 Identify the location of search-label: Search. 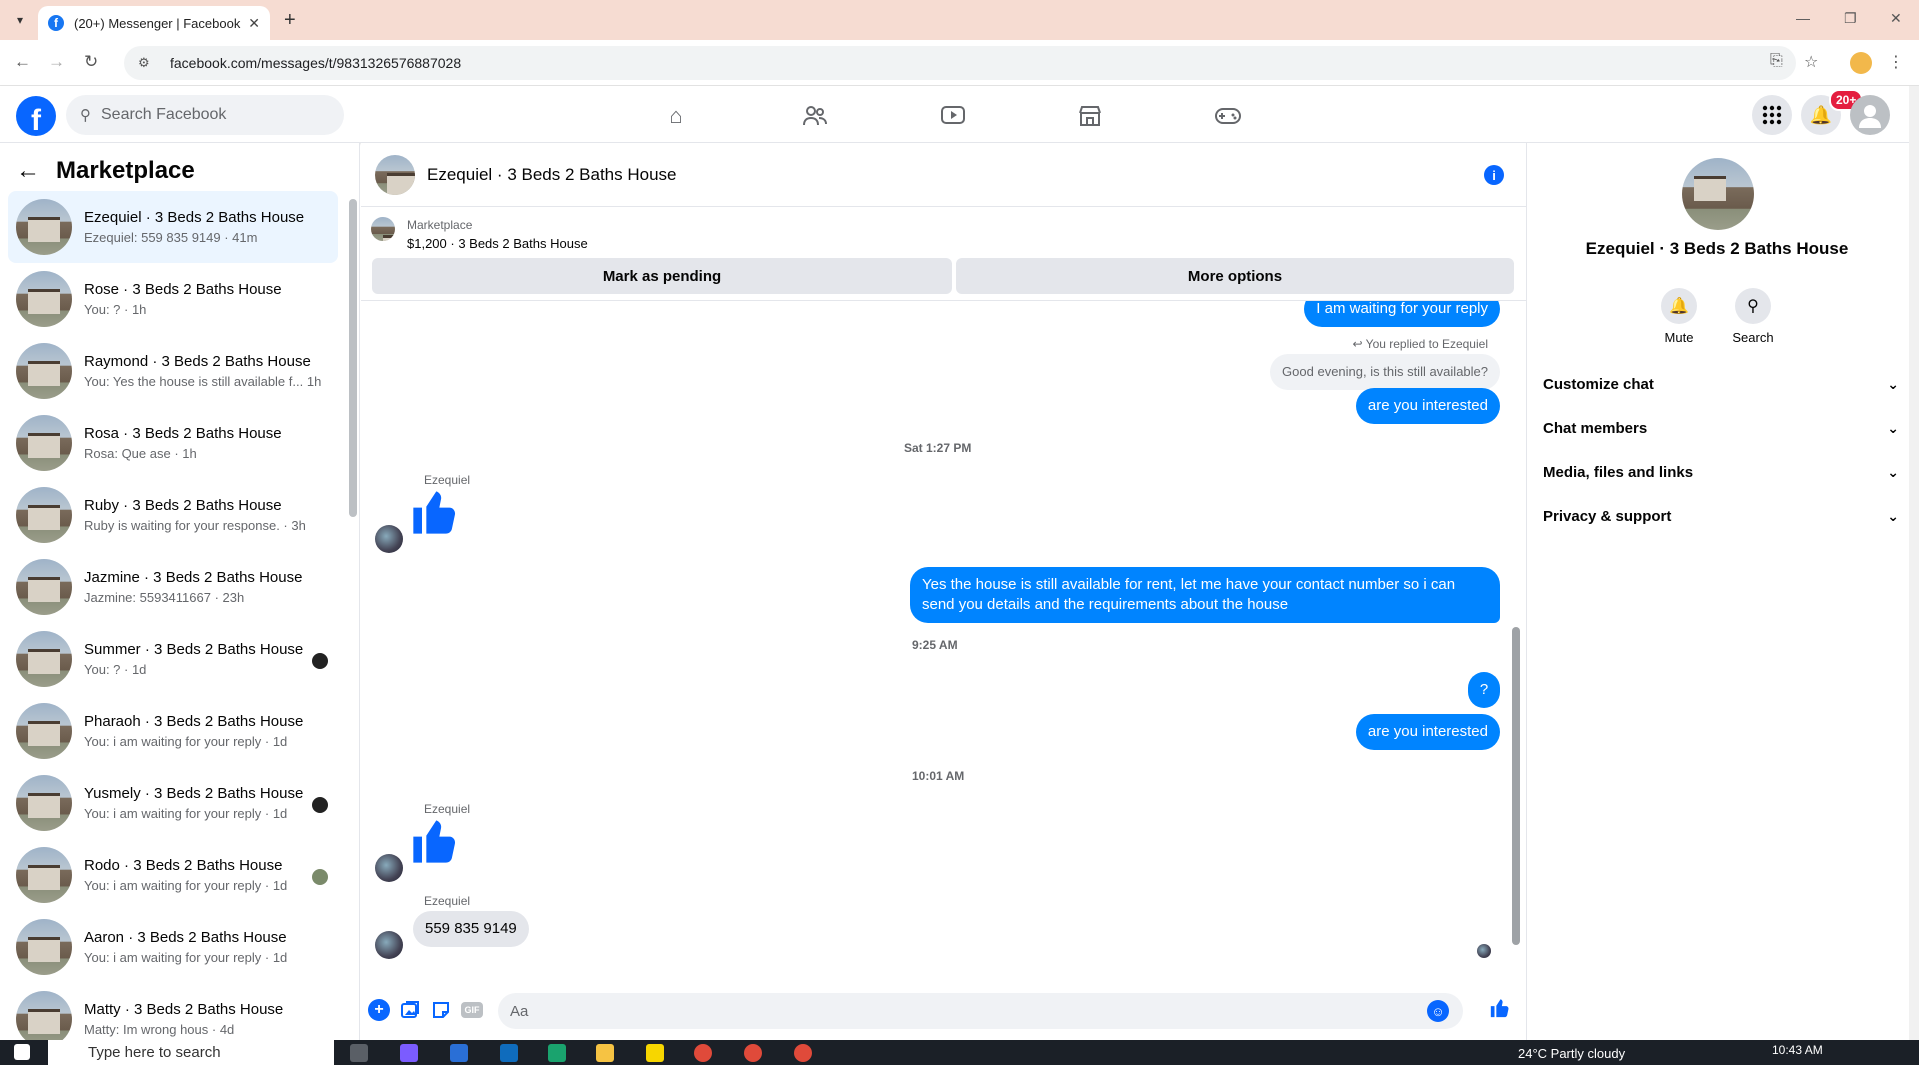
(1753, 337).